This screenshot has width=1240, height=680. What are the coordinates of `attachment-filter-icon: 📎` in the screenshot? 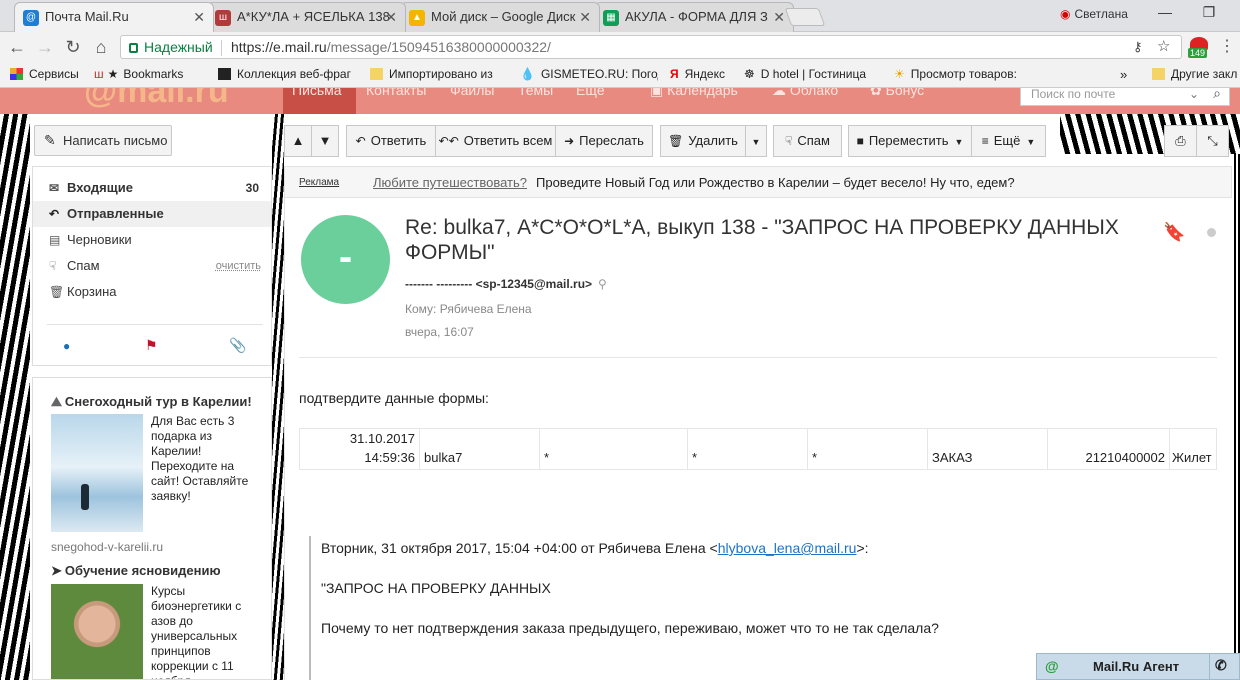 It's located at (237, 345).